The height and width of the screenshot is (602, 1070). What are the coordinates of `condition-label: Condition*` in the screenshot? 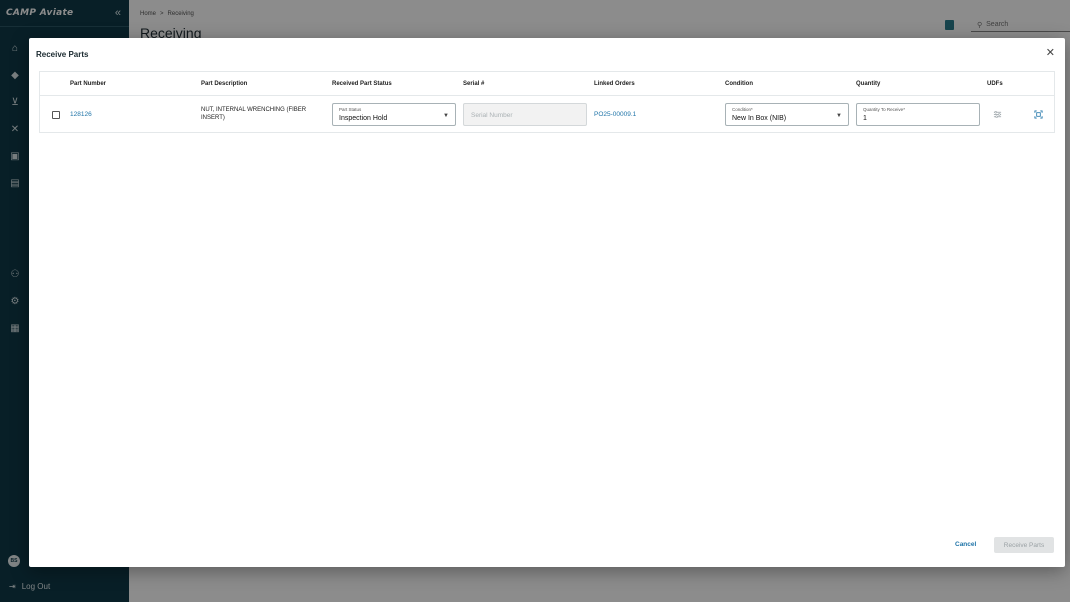 It's located at (742, 109).